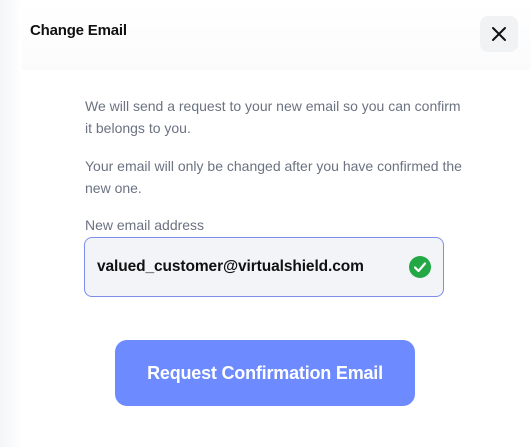  Describe the element at coordinates (250, 267) in the screenshot. I see `new-email-value: valued_customer@virtualshield.com` at that location.